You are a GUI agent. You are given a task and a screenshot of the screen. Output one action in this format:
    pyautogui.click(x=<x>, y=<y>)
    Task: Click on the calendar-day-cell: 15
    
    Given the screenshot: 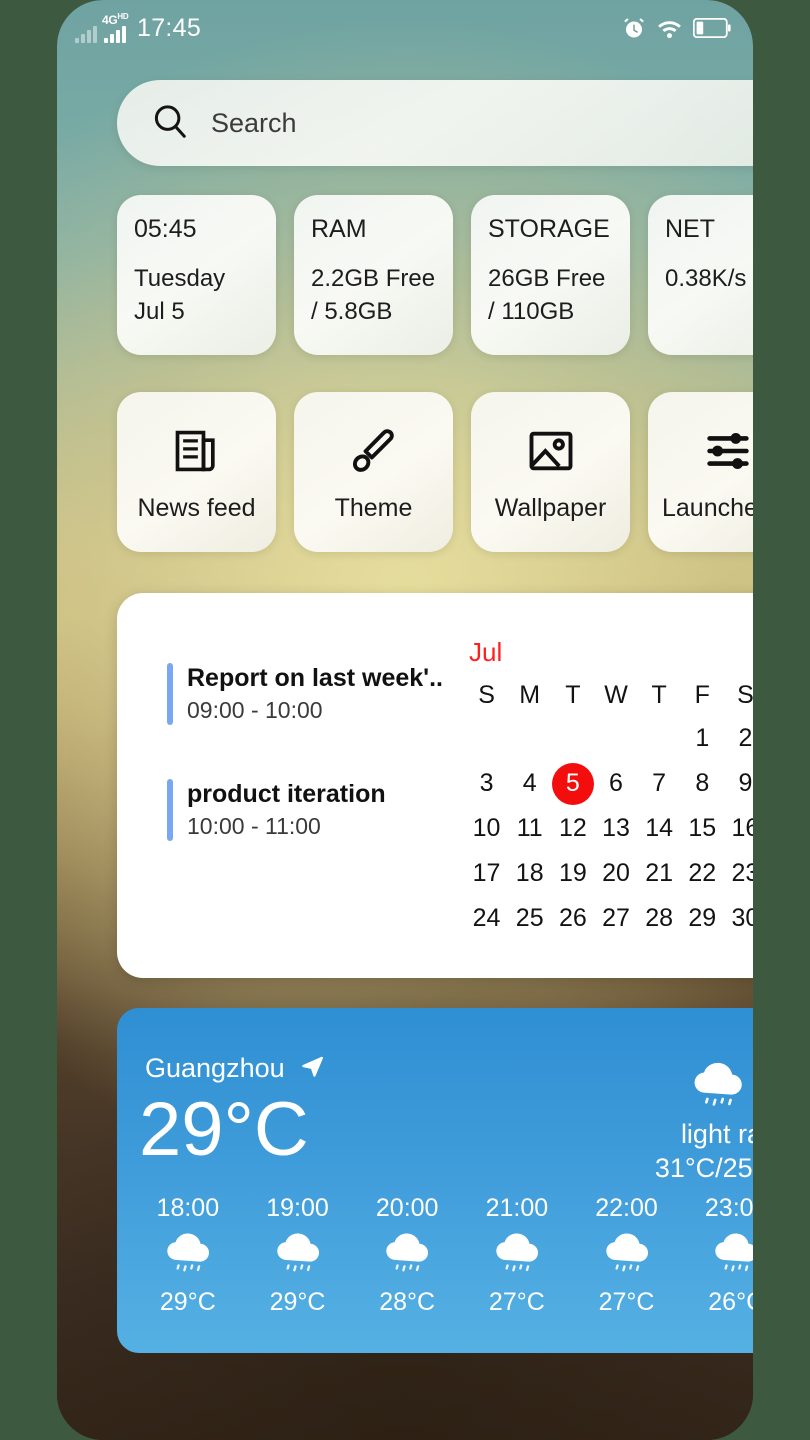 What is the action you would take?
    pyautogui.click(x=702, y=828)
    